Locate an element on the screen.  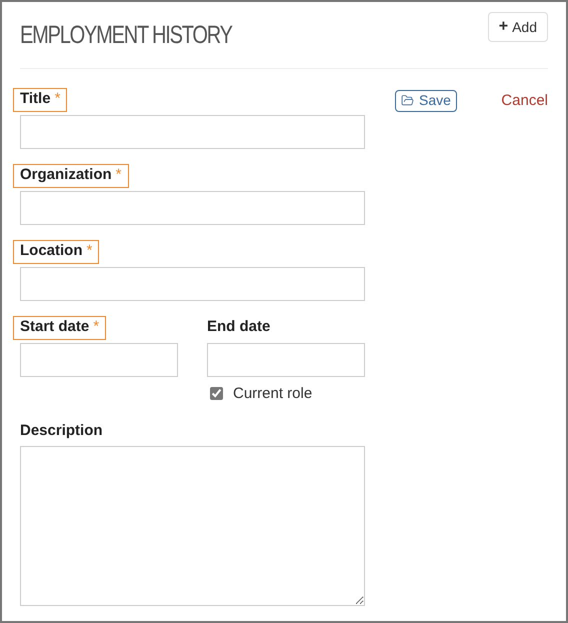
folder-icon is located at coordinates (407, 100).